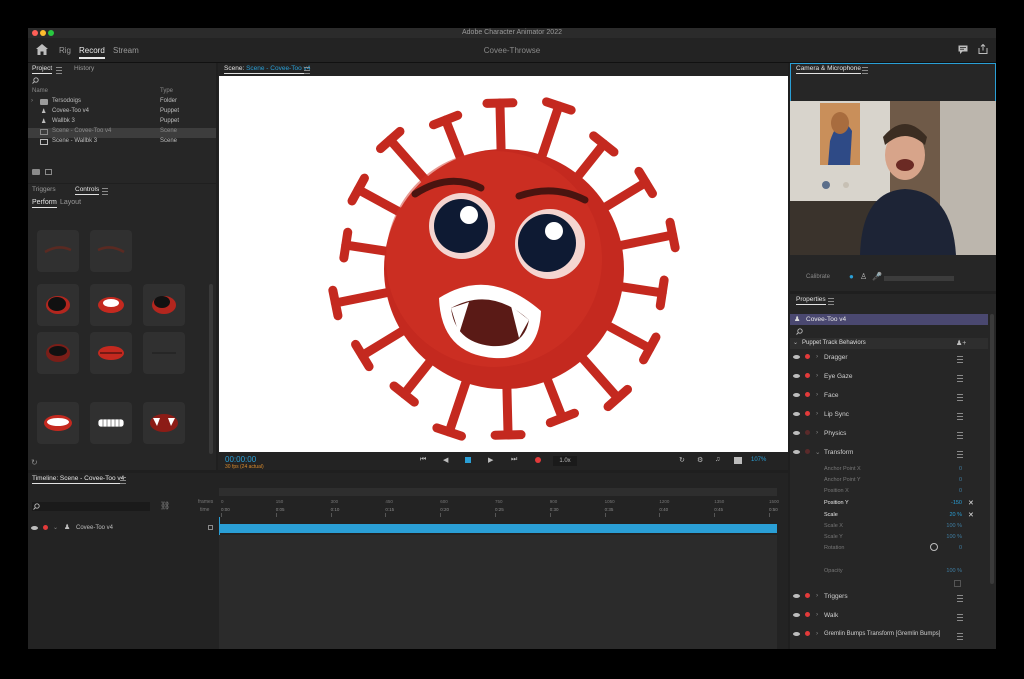  I want to click on checkbox, so click(957, 583).